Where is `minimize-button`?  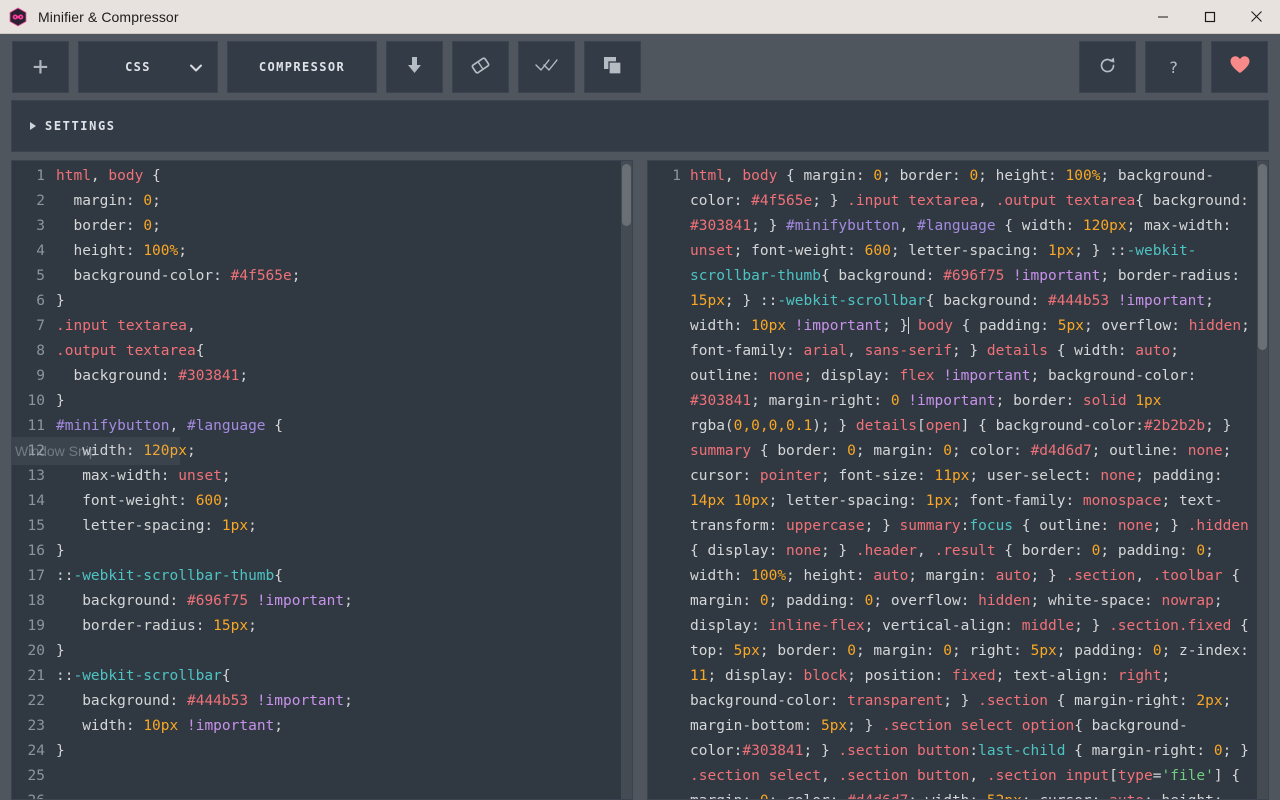 minimize-button is located at coordinates (1162, 16).